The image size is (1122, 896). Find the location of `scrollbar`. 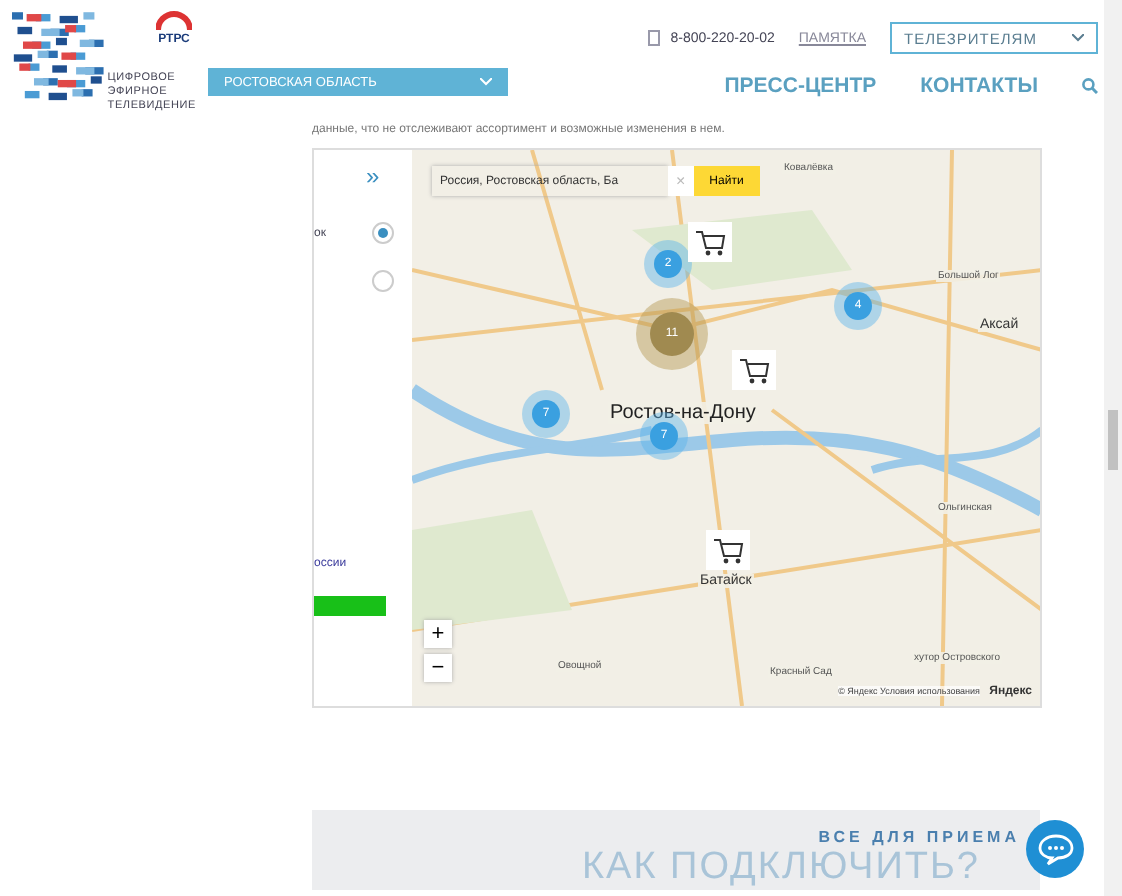

scrollbar is located at coordinates (1113, 448).